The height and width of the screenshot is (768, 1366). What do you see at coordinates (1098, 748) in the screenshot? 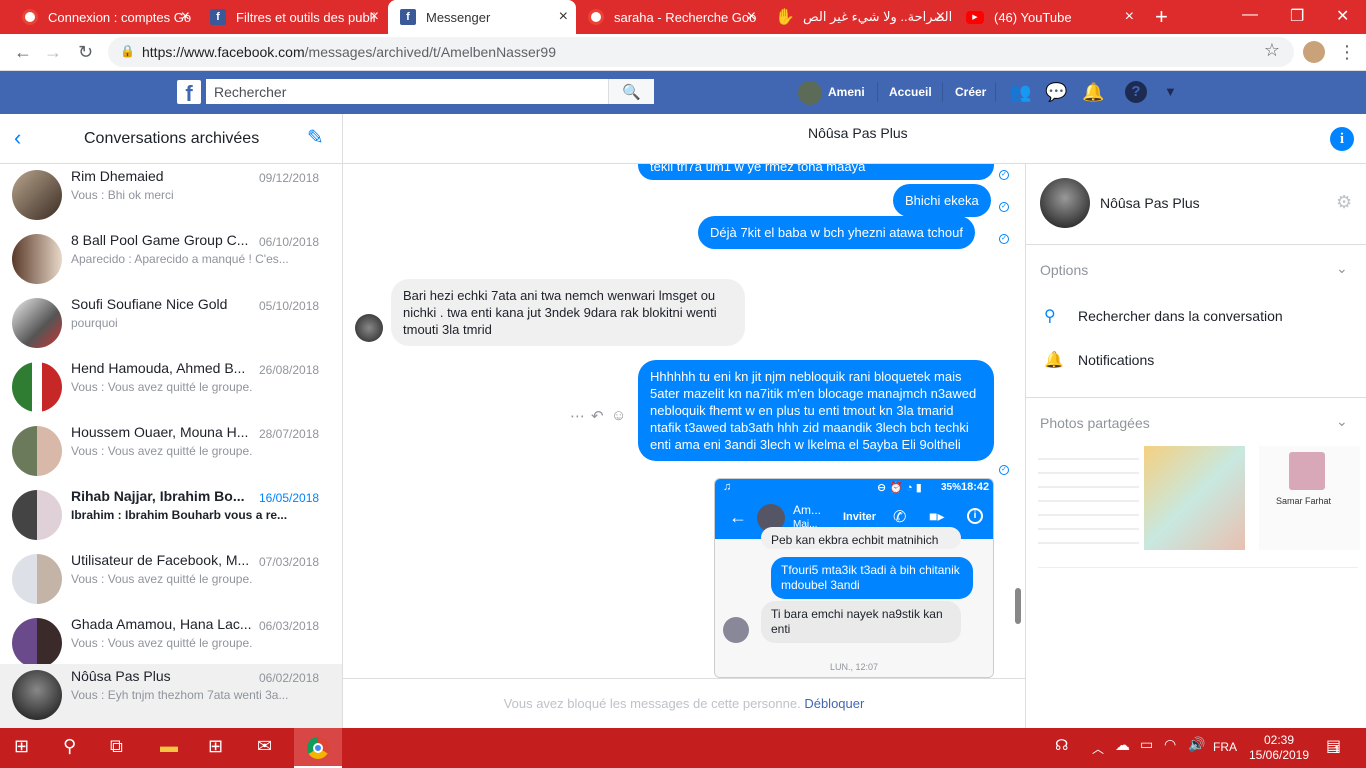
I see `chevron-up-icon: ︿` at bounding box center [1098, 748].